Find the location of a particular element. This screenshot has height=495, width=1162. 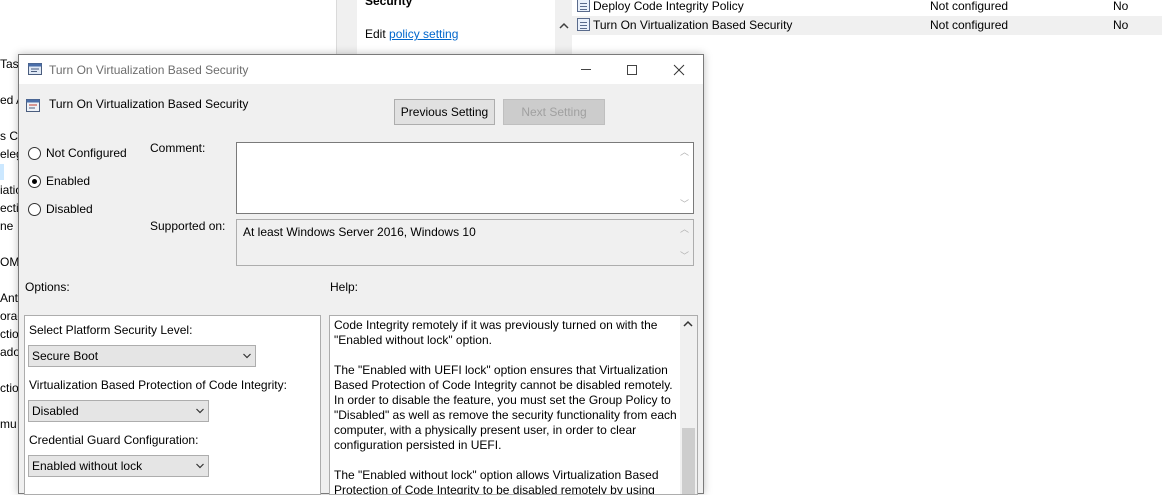

radio-enabled: Enabled is located at coordinates (59, 181).